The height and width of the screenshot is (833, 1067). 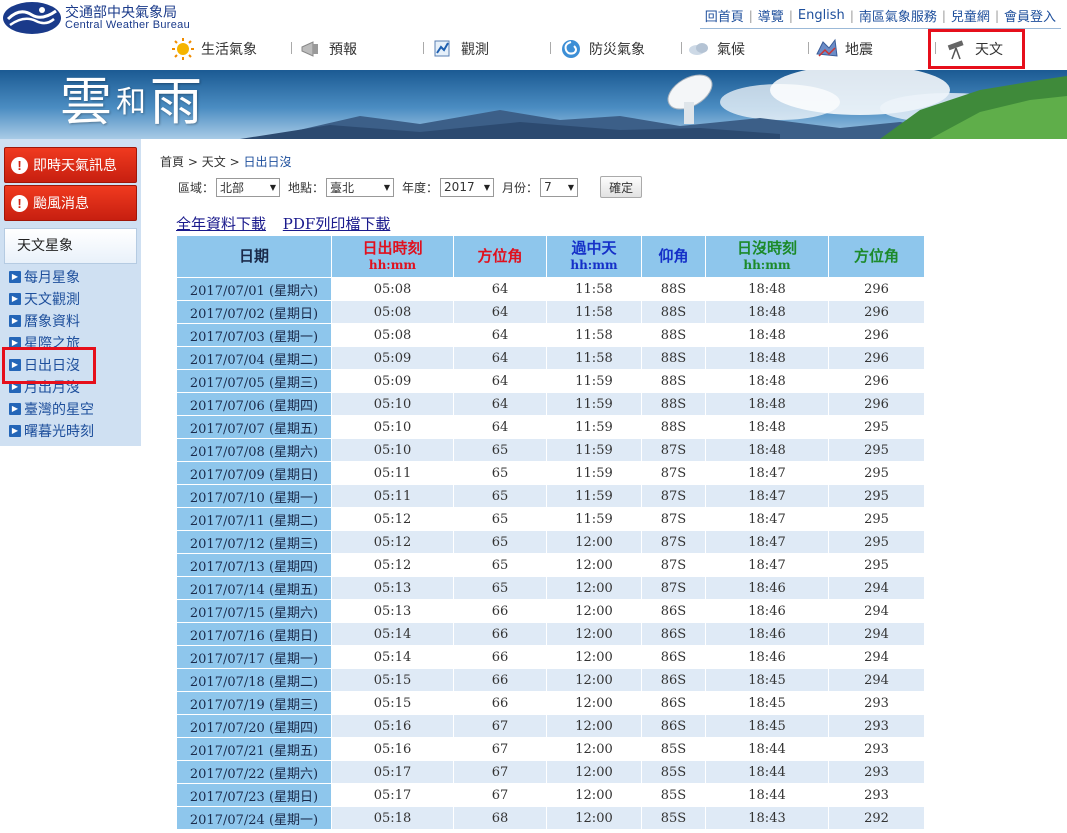 I want to click on download-year-data-link: 全年資料下載, so click(x=221, y=224).